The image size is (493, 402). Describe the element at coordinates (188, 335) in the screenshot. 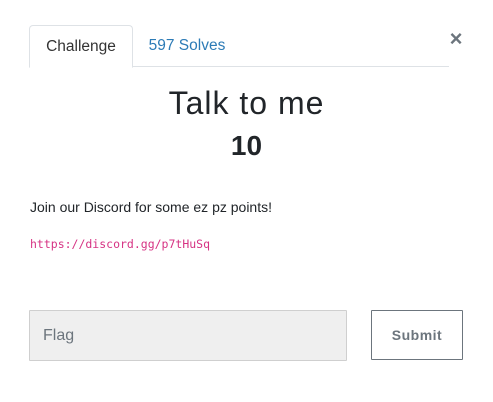

I see `flag-input` at that location.